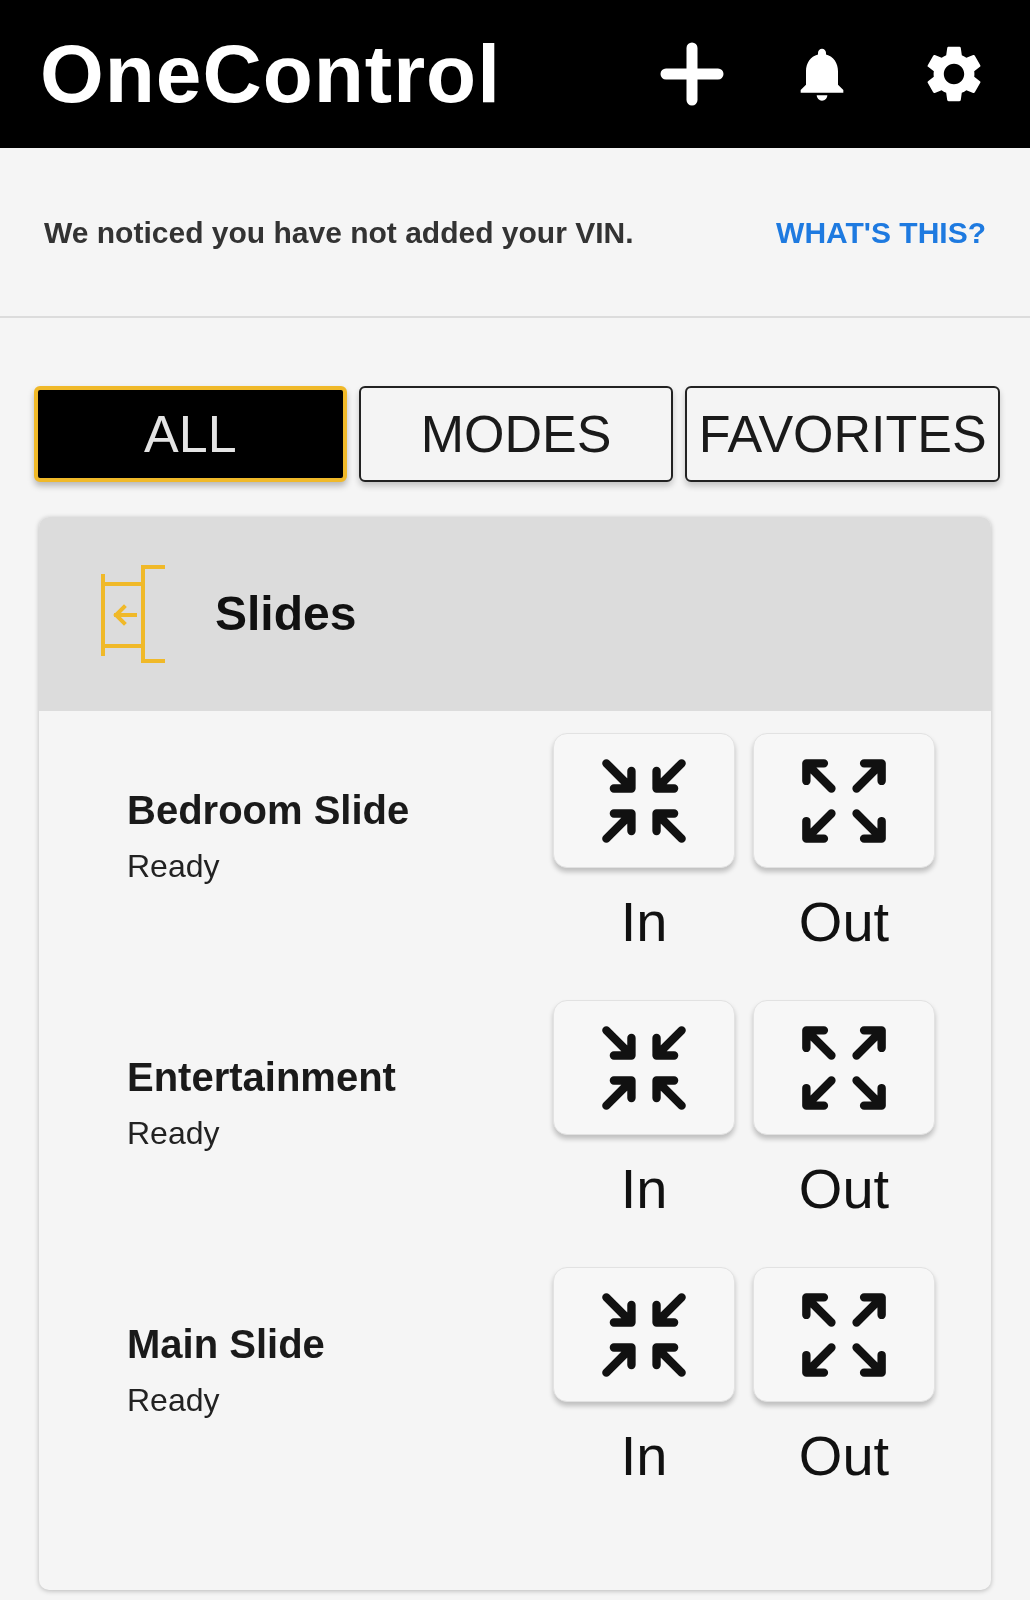 The height and width of the screenshot is (1600, 1030). I want to click on slide-room-icon, so click(133, 614).